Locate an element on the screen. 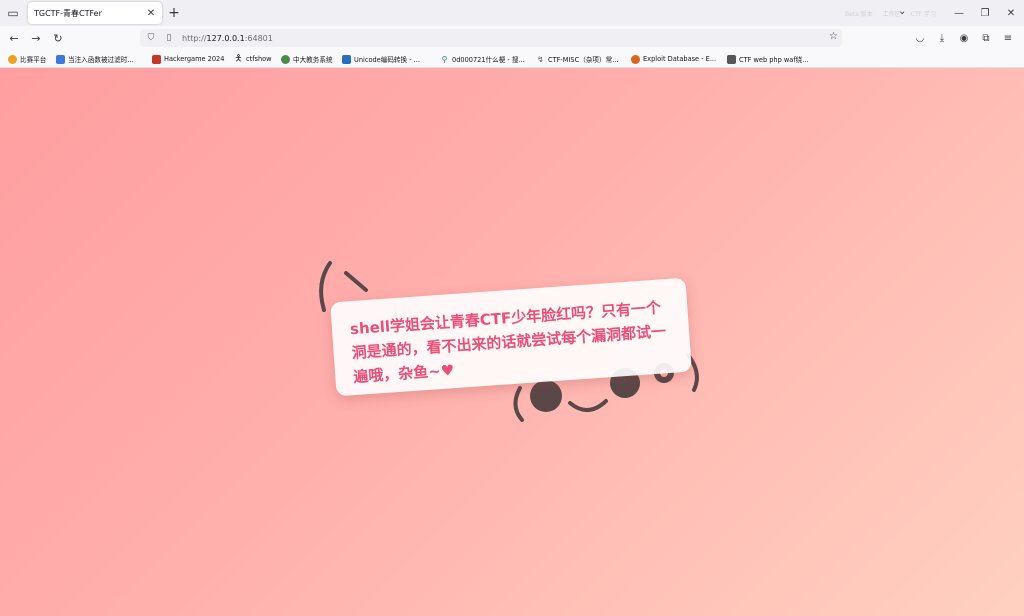 The width and height of the screenshot is (1024, 616). green-circle-icon is located at coordinates (285, 59).